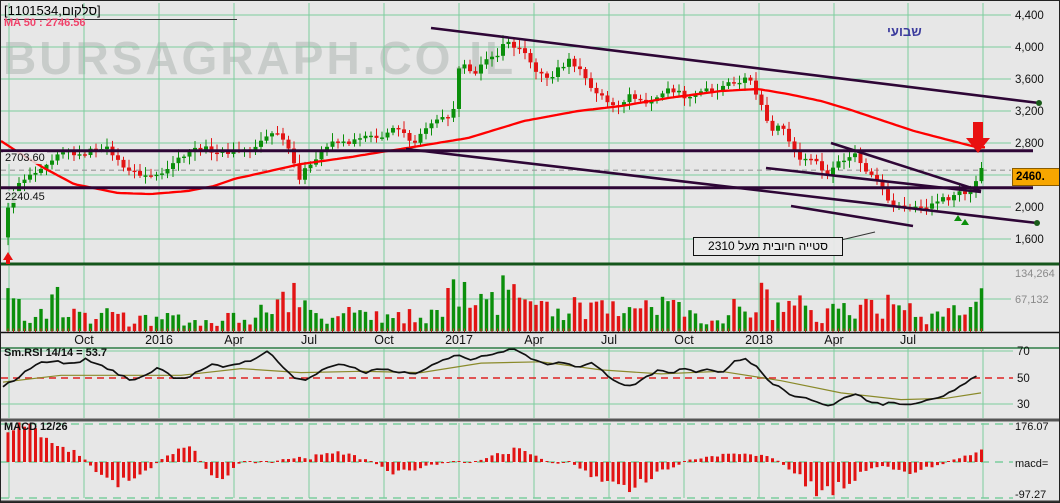 This screenshot has width=1060, height=503. Describe the element at coordinates (1035, 274) in the screenshot. I see `volume-axis-label: 134,264` at that location.